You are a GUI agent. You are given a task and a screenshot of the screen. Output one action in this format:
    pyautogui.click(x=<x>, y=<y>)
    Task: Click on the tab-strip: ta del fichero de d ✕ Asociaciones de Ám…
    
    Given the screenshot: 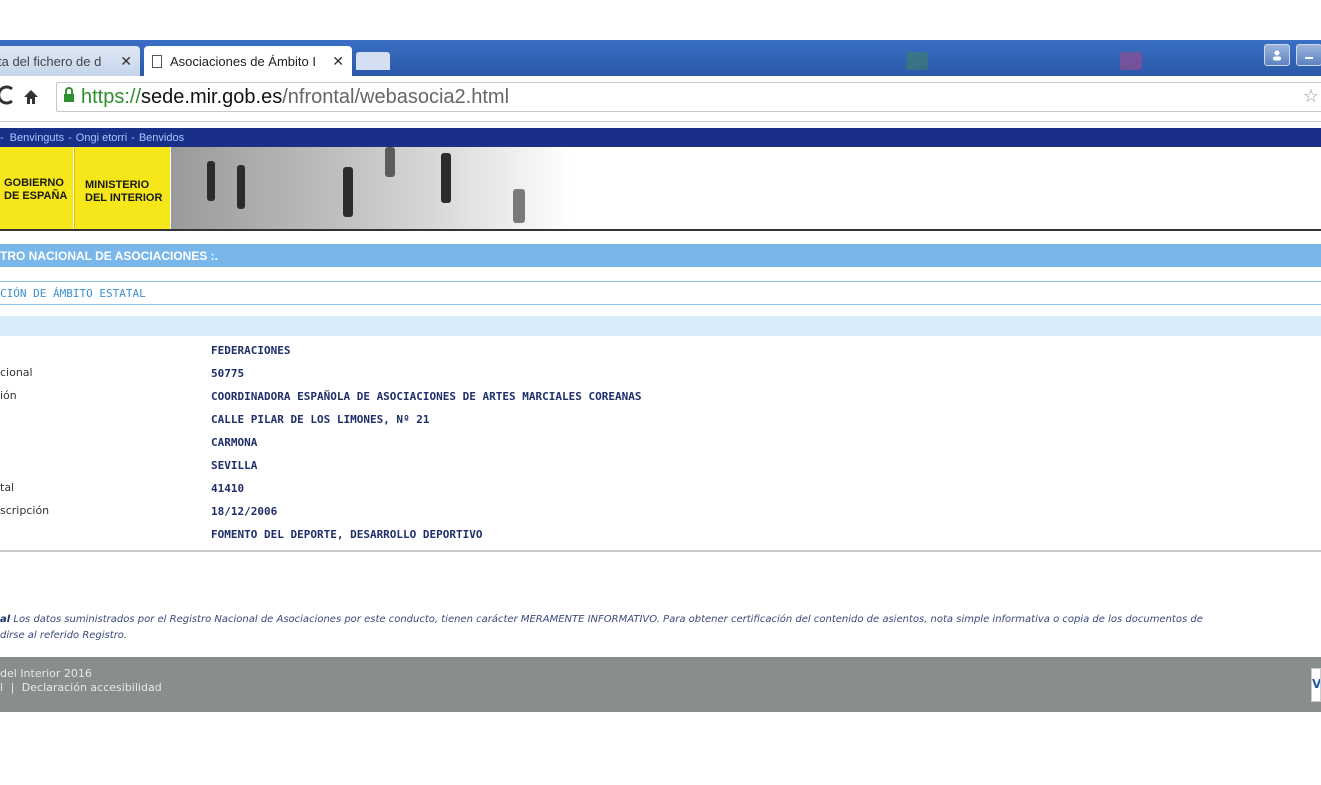 What is the action you would take?
    pyautogui.click(x=660, y=58)
    